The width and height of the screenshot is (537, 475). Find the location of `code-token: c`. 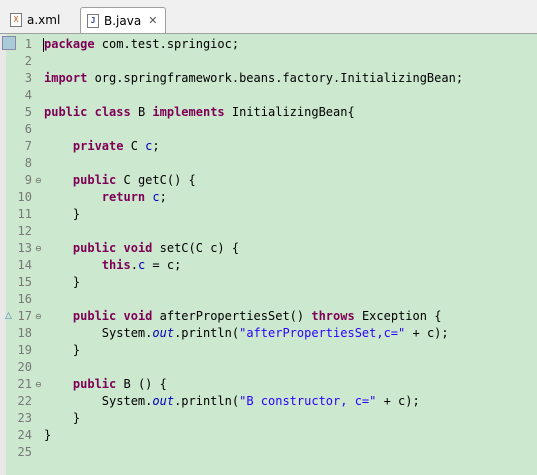

code-token: c is located at coordinates (156, 197).